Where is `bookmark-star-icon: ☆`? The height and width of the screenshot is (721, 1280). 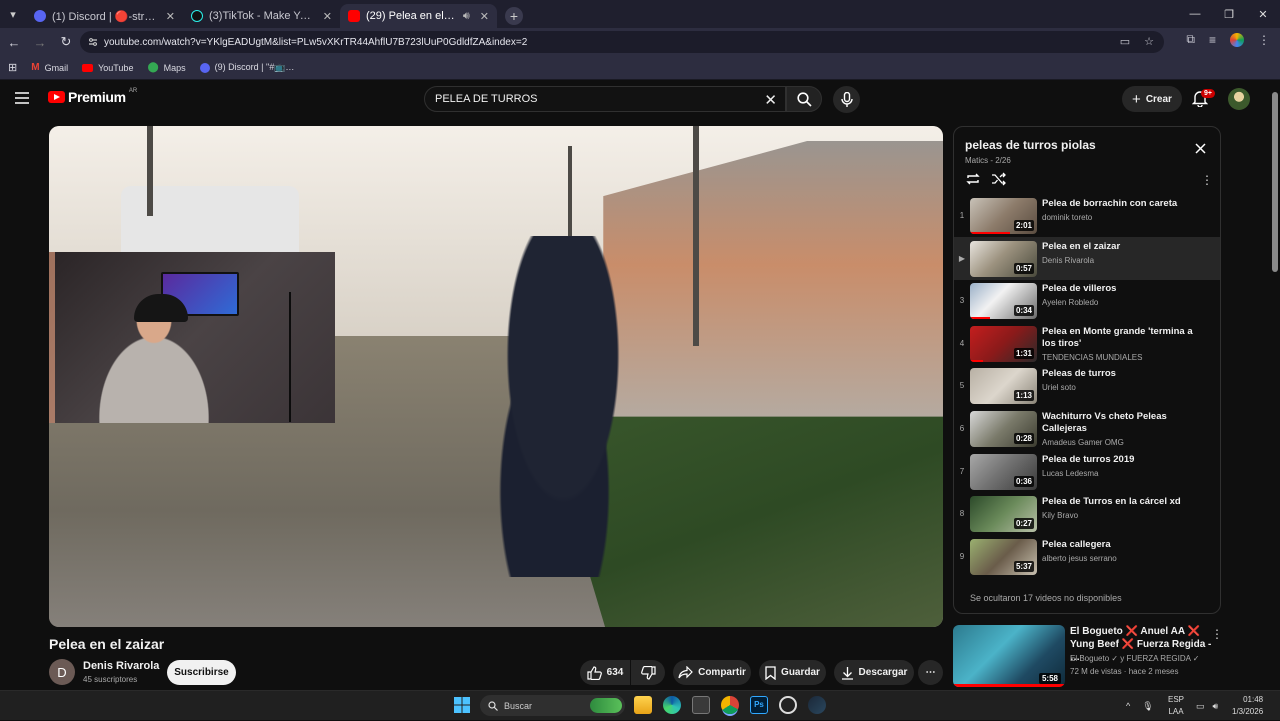
bookmark-star-icon: ☆ is located at coordinates (1149, 41).